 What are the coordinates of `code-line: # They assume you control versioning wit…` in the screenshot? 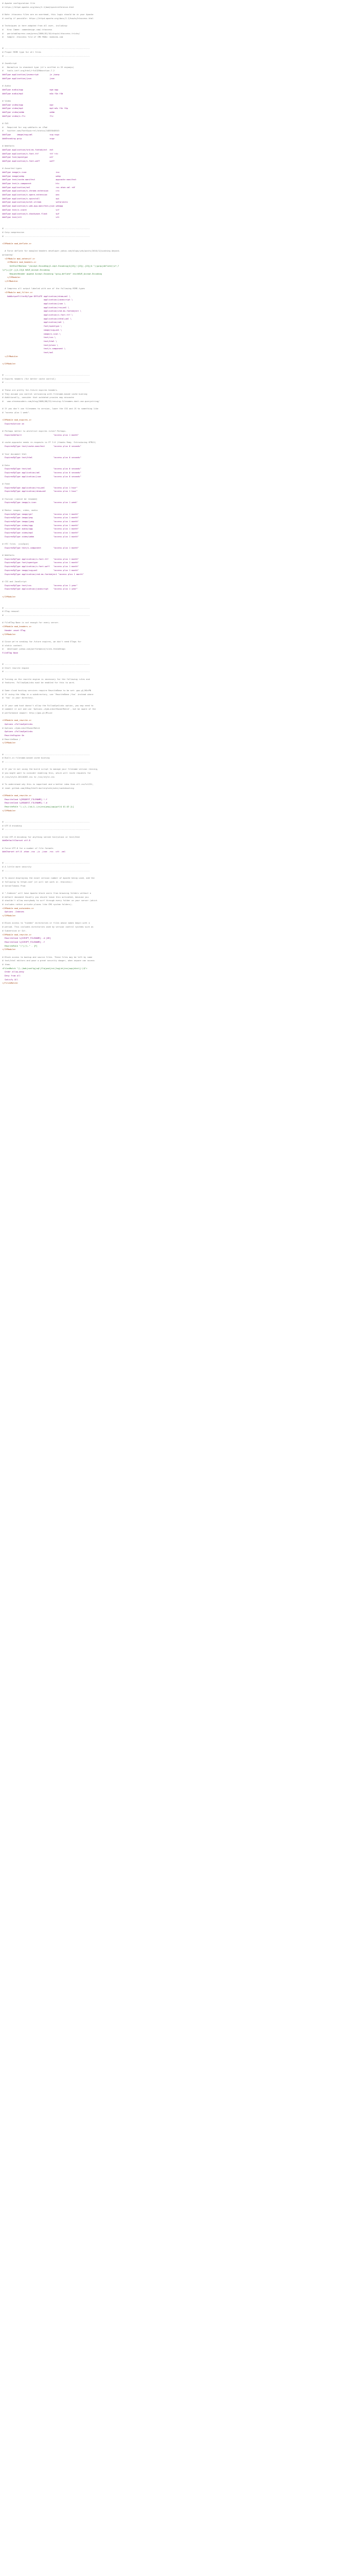 It's located at (168, 394).